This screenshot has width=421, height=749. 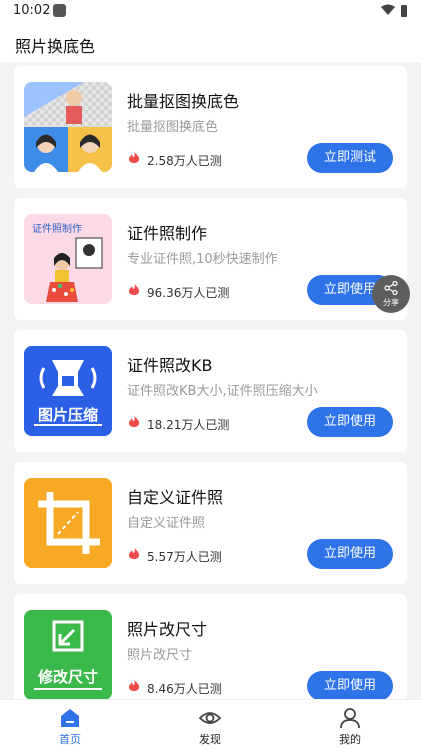 I want to click on page-title: 照片换底色, so click(x=55, y=46).